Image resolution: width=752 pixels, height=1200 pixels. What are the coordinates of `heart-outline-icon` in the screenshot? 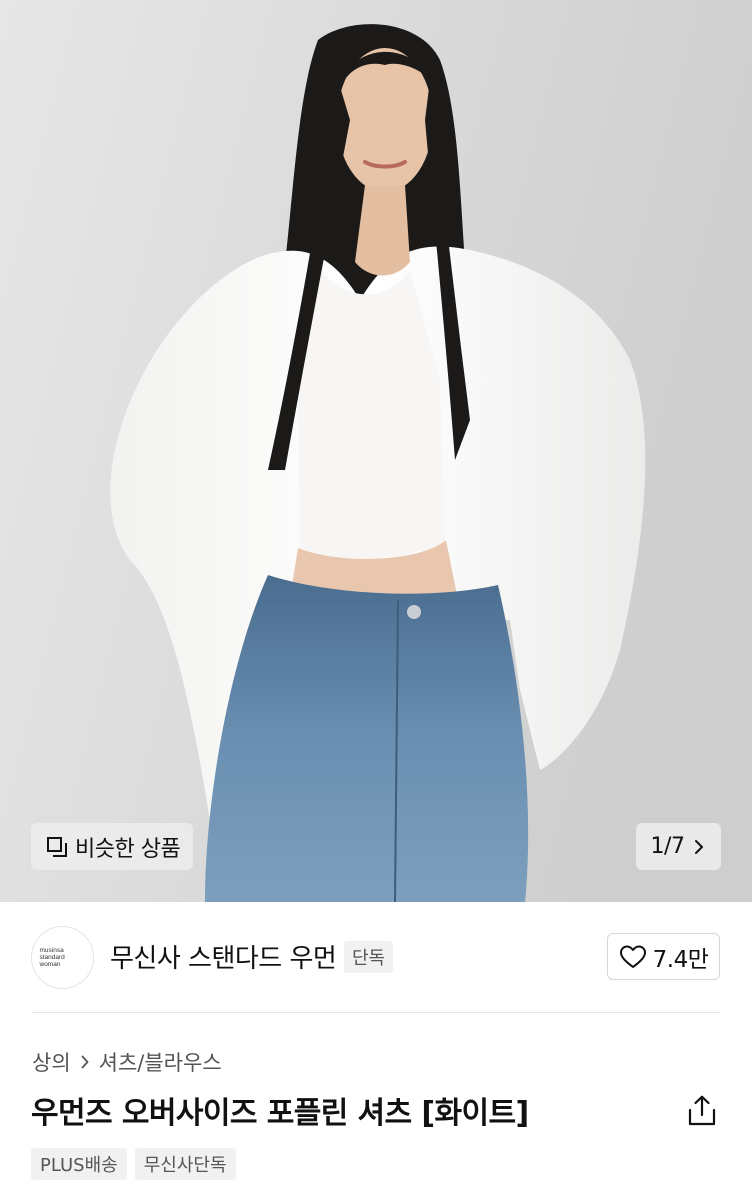 It's located at (632, 956).